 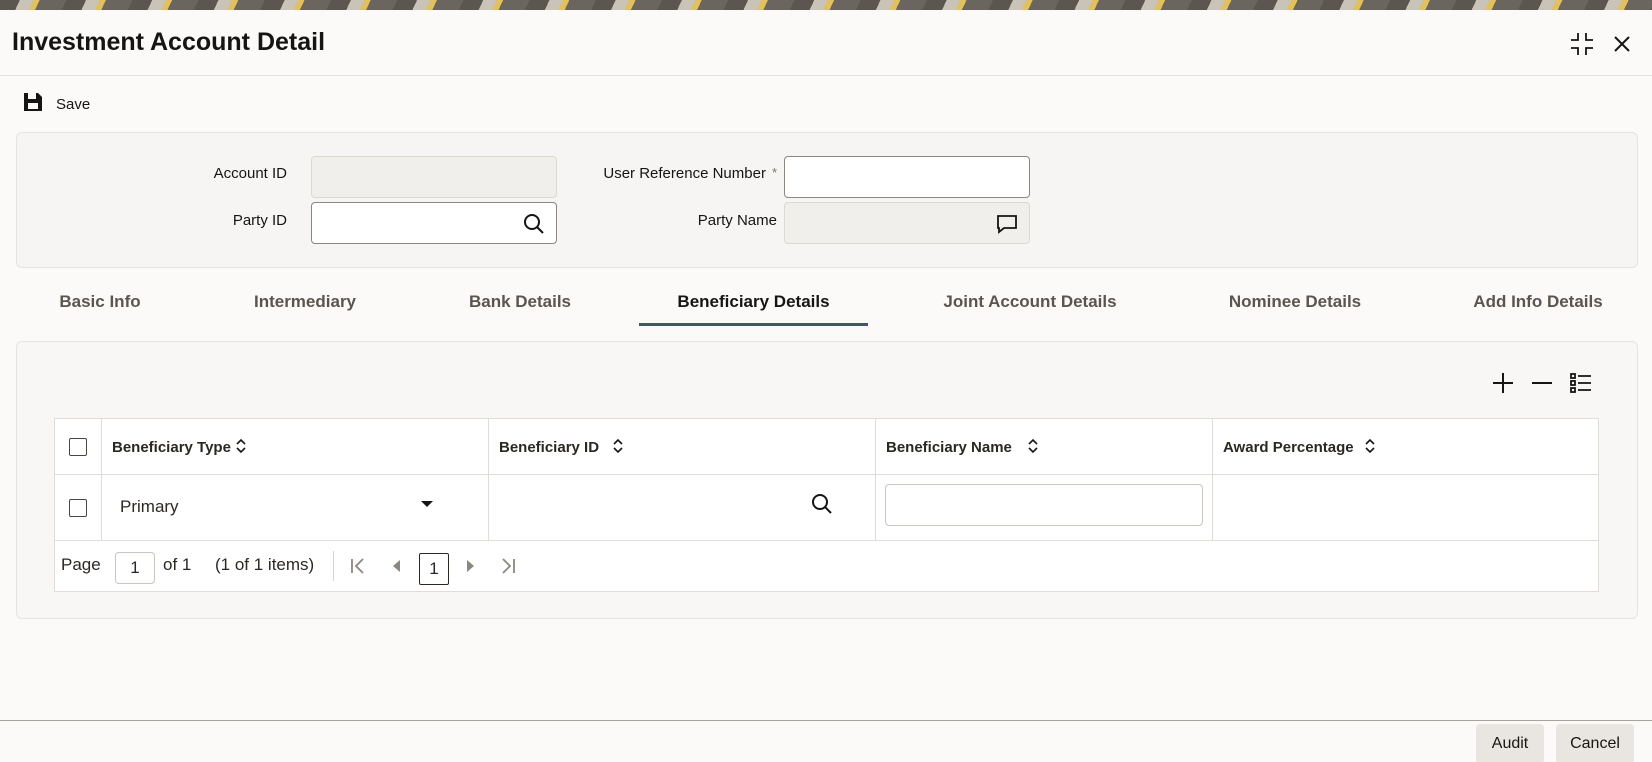 I want to click on party-name-label: Party Name, so click(x=737, y=220).